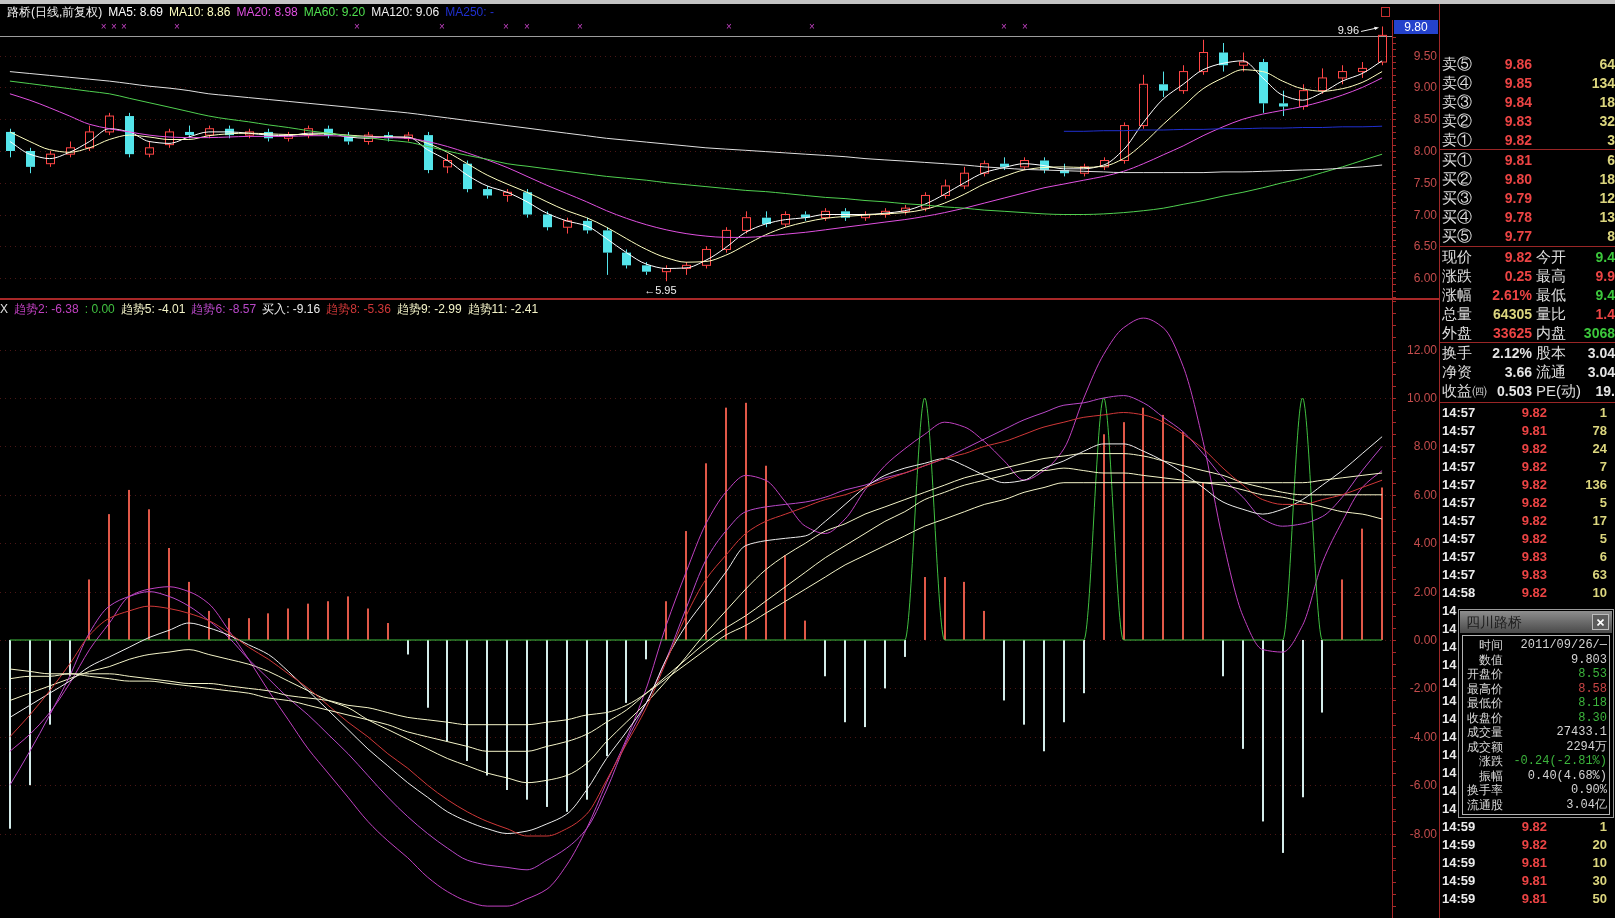  I want to click on stat-label: 内盘, so click(1551, 332).